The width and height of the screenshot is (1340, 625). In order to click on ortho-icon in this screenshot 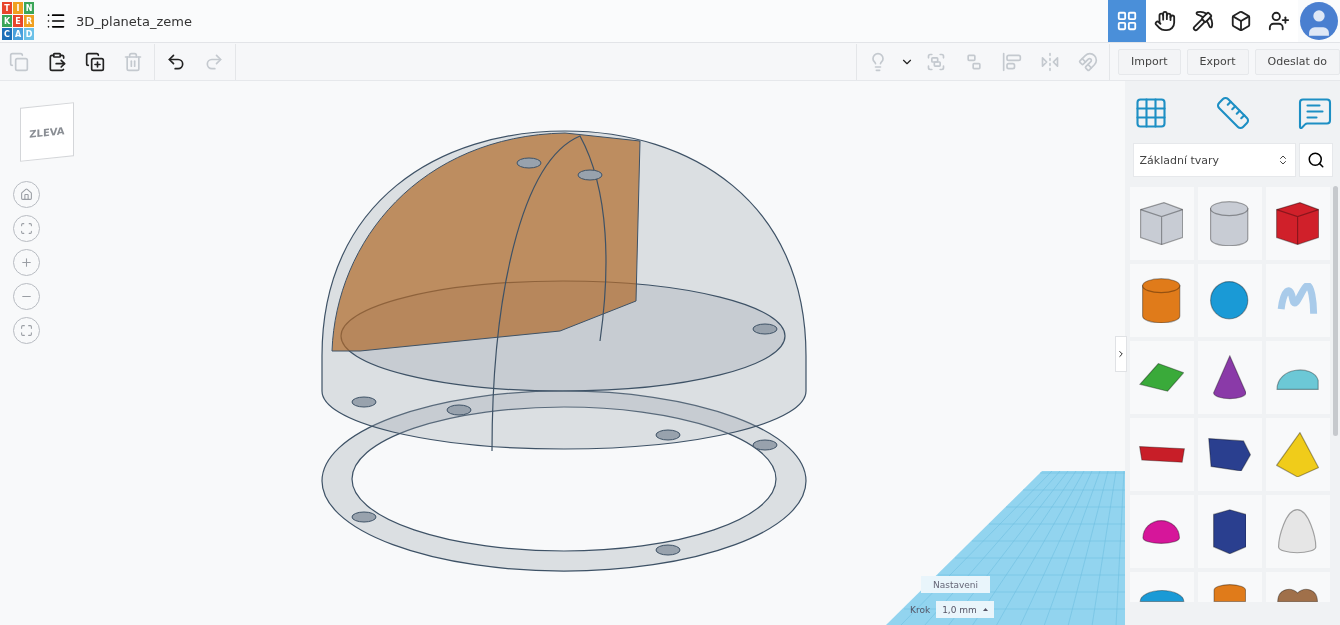, I will do `click(26, 330)`.